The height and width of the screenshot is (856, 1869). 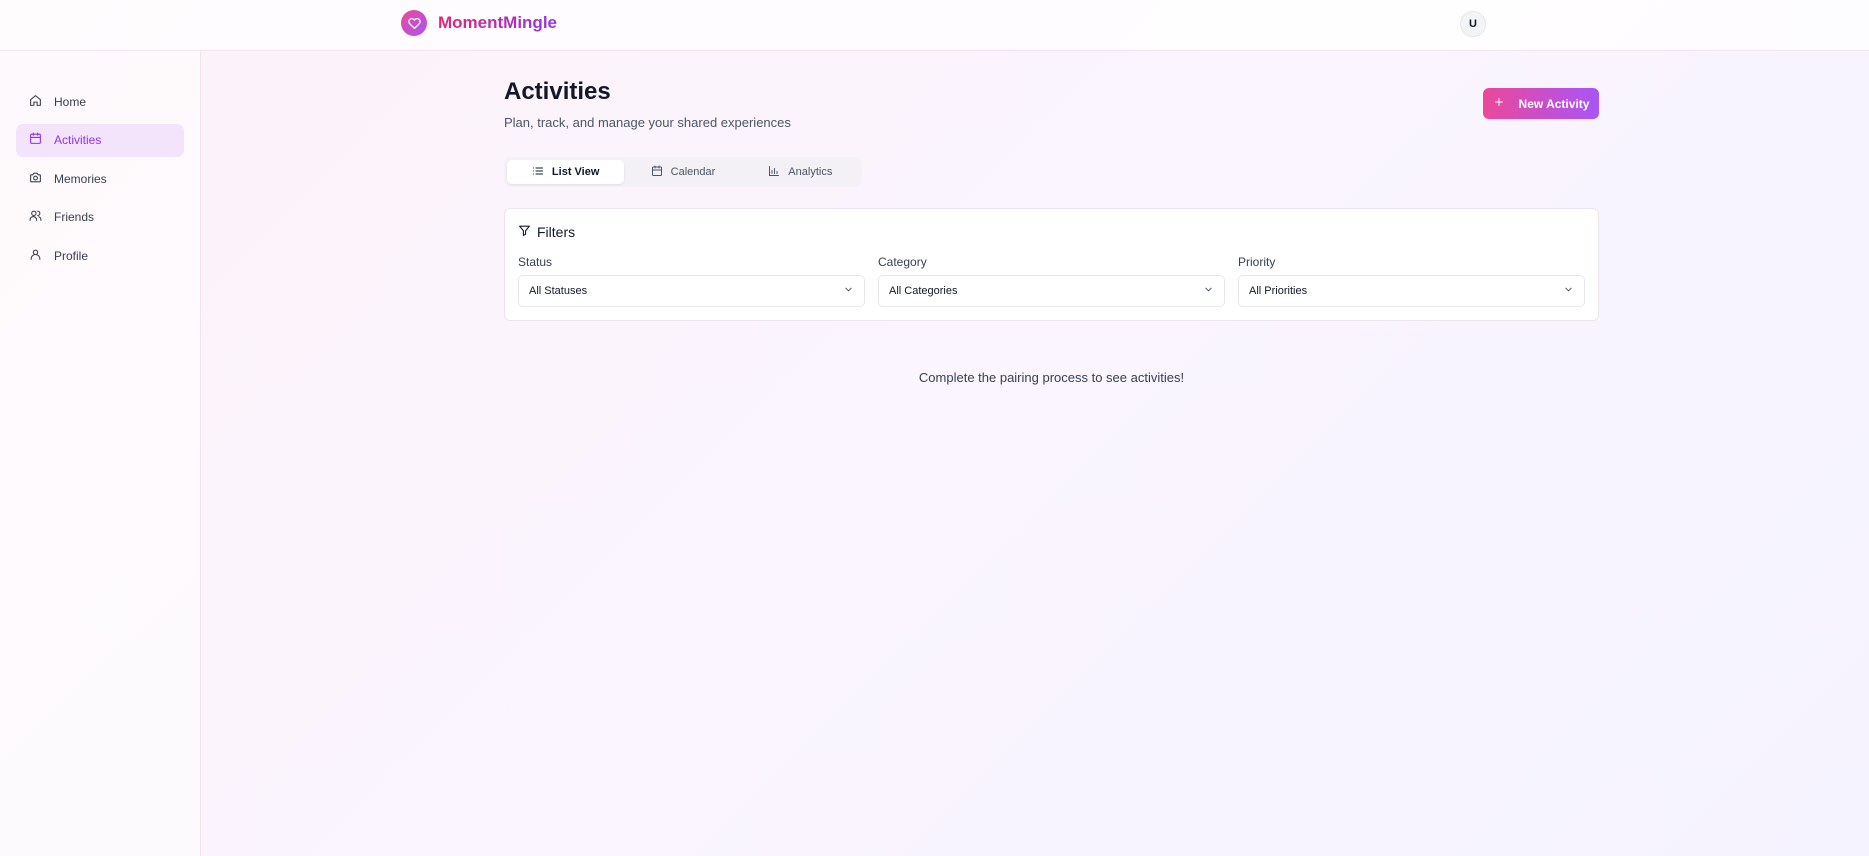 I want to click on view-tabs: List View Calendar Analytics, so click(x=683, y=172).